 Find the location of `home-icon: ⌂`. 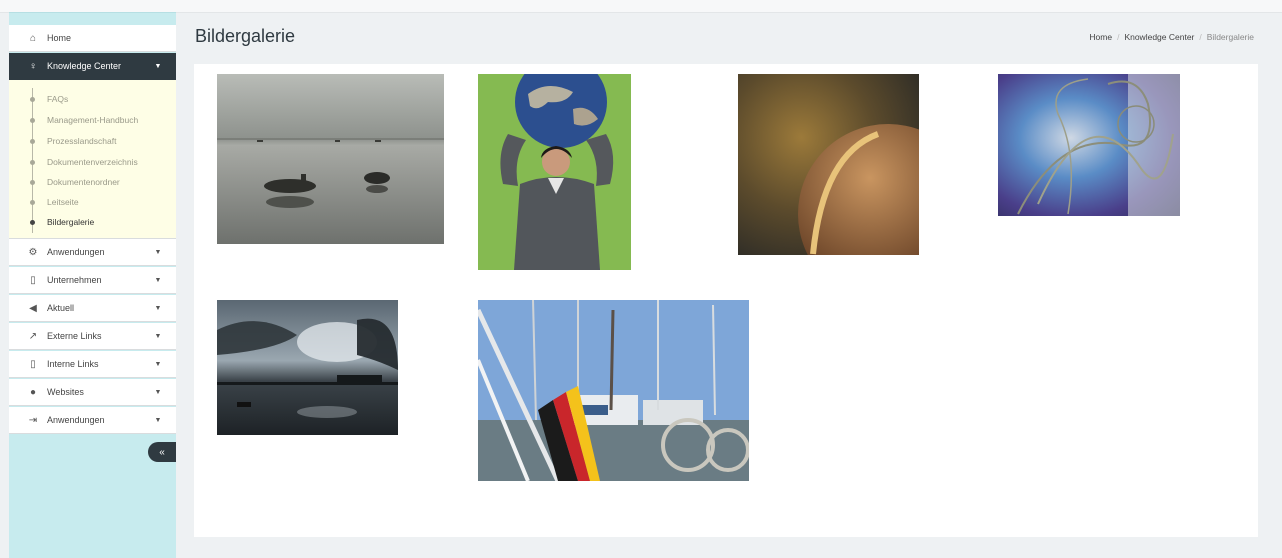

home-icon: ⌂ is located at coordinates (33, 38).